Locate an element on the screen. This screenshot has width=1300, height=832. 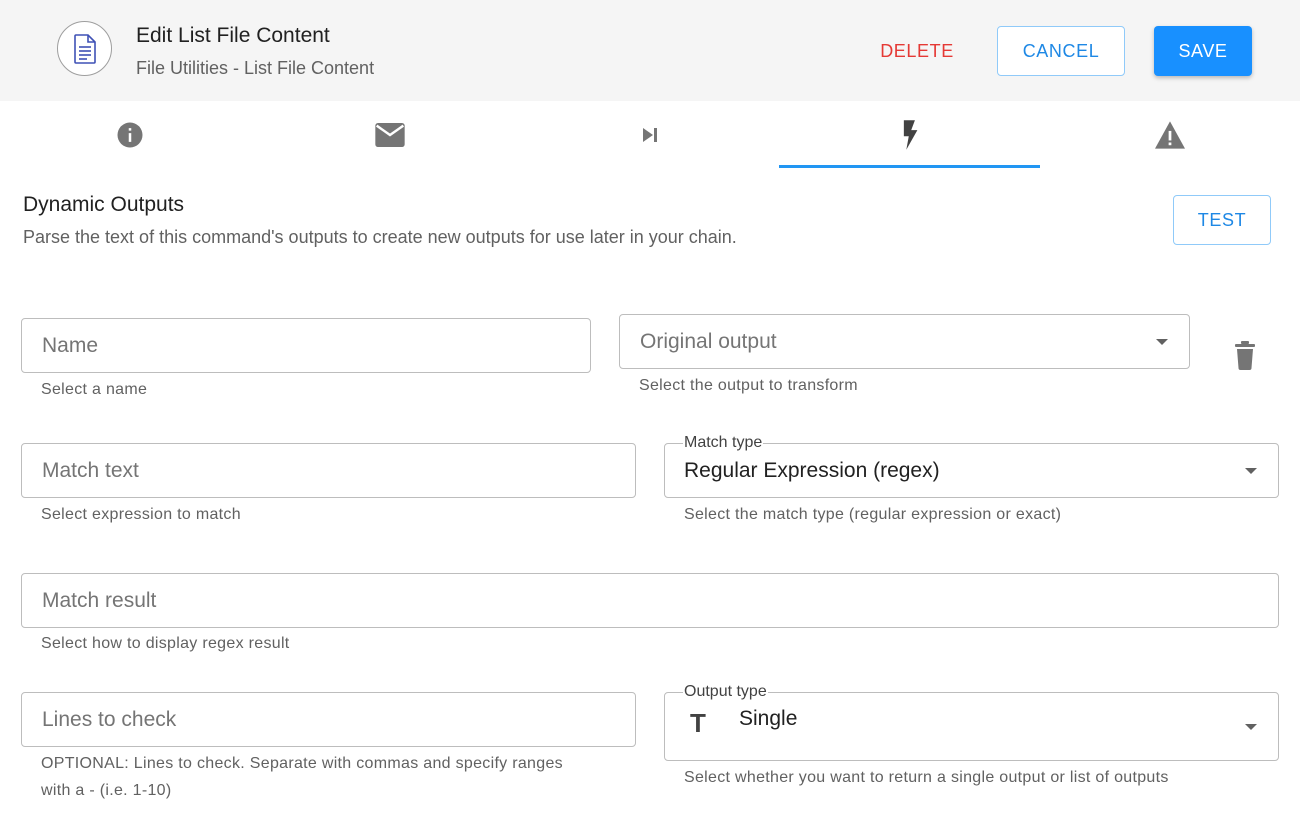
dialog-title: Edit List File Content is located at coordinates (233, 35).